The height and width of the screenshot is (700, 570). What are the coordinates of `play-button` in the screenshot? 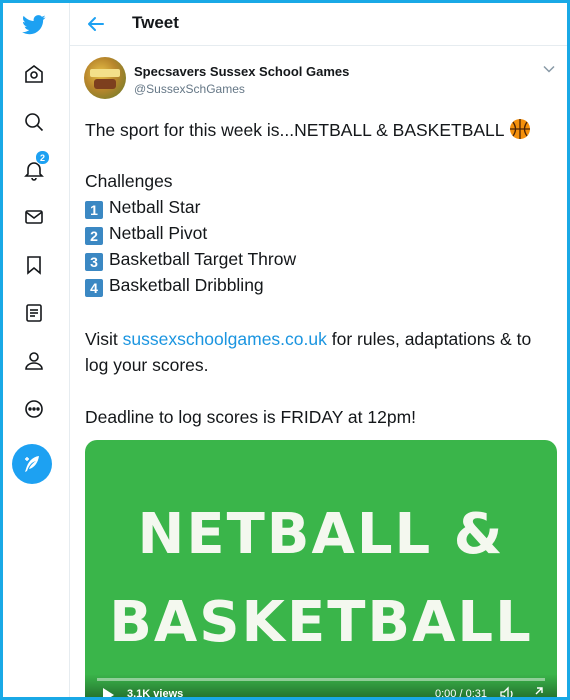 It's located at (108, 691).